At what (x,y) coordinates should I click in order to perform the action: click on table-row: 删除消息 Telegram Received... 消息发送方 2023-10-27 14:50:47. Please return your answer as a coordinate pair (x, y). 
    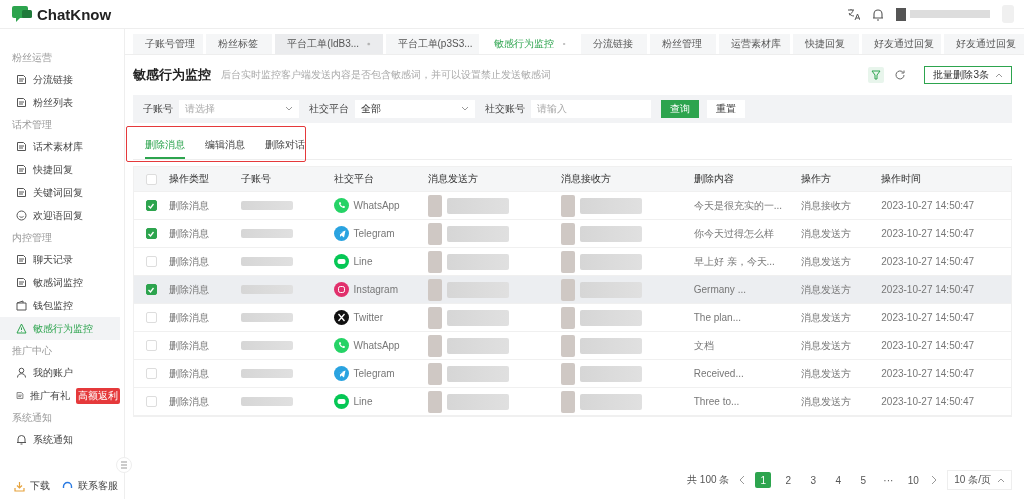
    Looking at the image, I should click on (572, 374).